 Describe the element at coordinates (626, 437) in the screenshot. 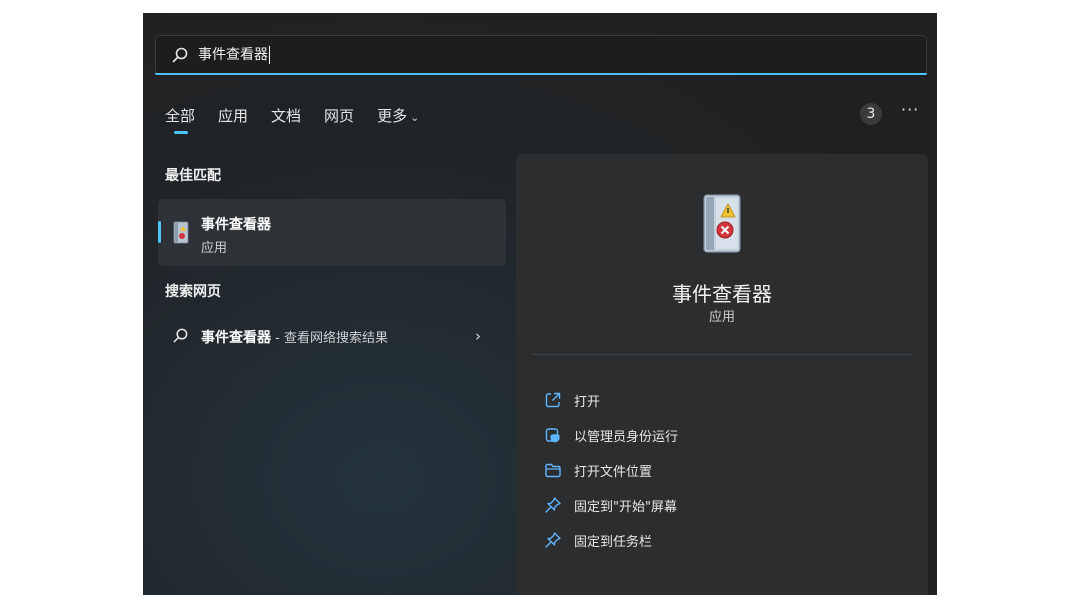

I see `action-label: 以管理员身份运行` at that location.